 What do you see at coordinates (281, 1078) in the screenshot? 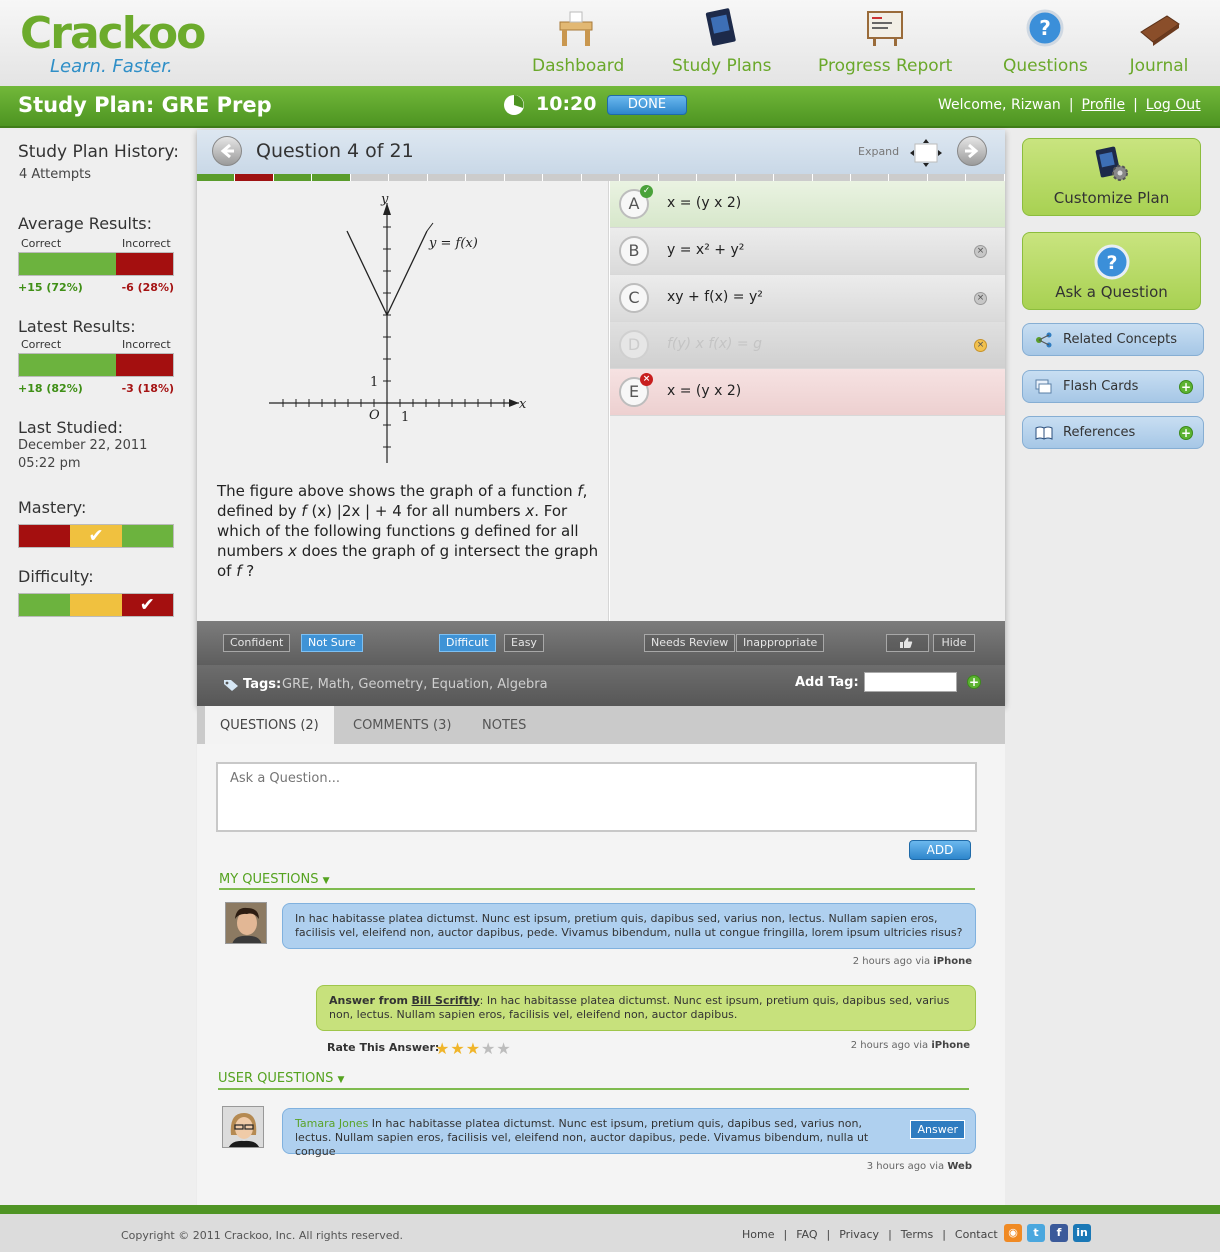
I see `user-questions-header: USER QUESTIONS ▼` at bounding box center [281, 1078].